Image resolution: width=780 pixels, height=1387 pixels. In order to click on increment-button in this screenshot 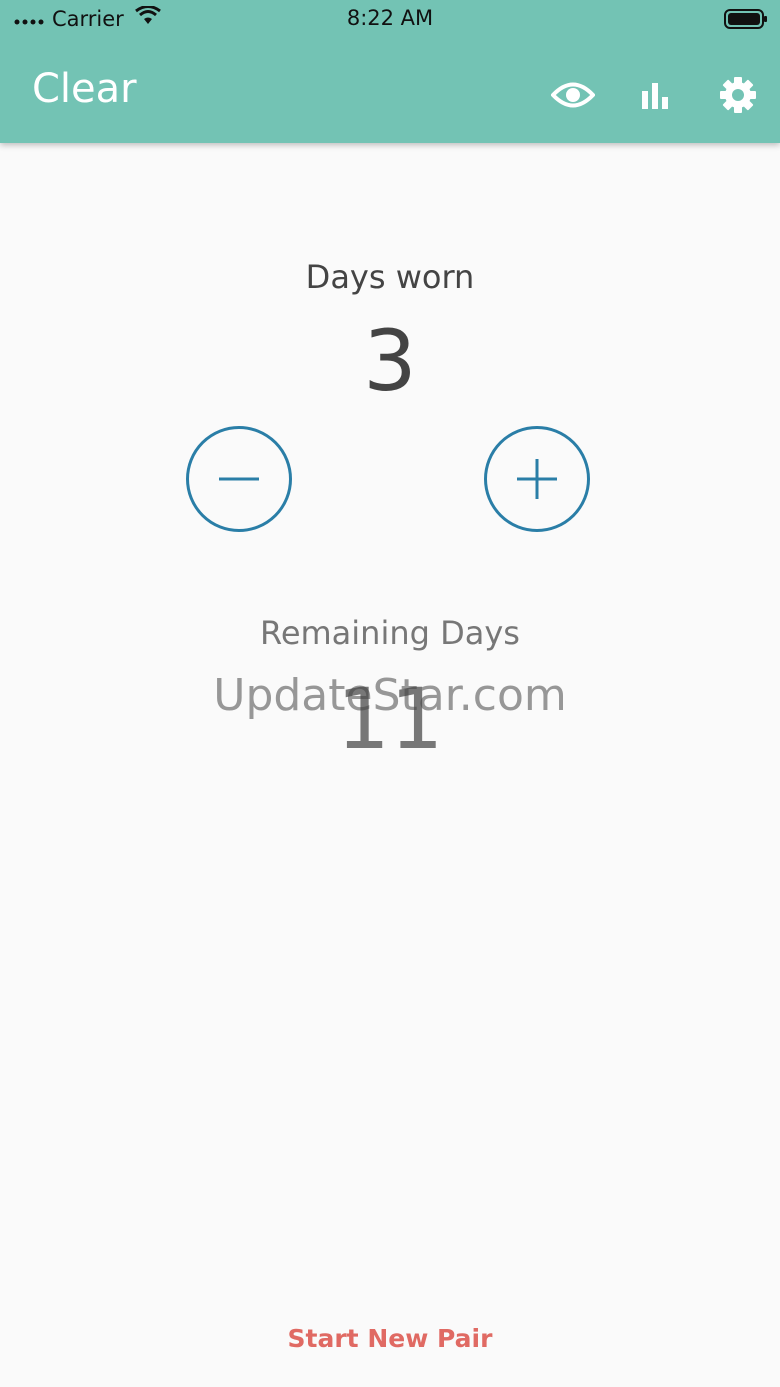, I will do `click(537, 479)`.